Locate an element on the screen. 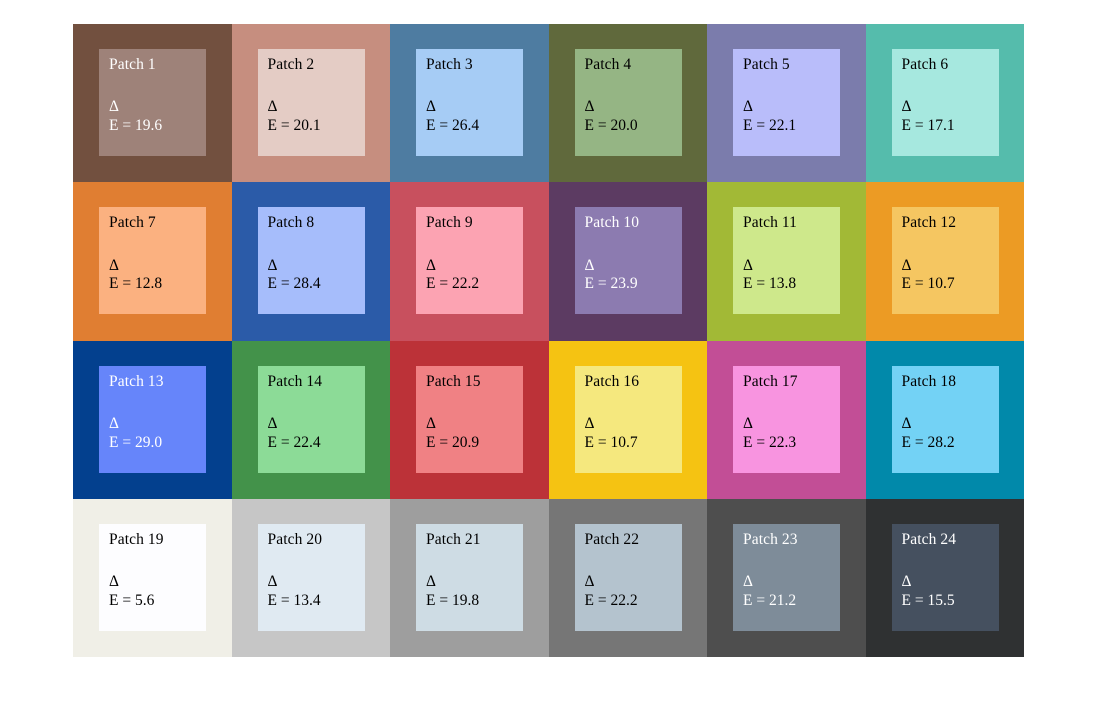 This screenshot has height=708, width=1098. patch-title: Patch 8 is located at coordinates (291, 223).